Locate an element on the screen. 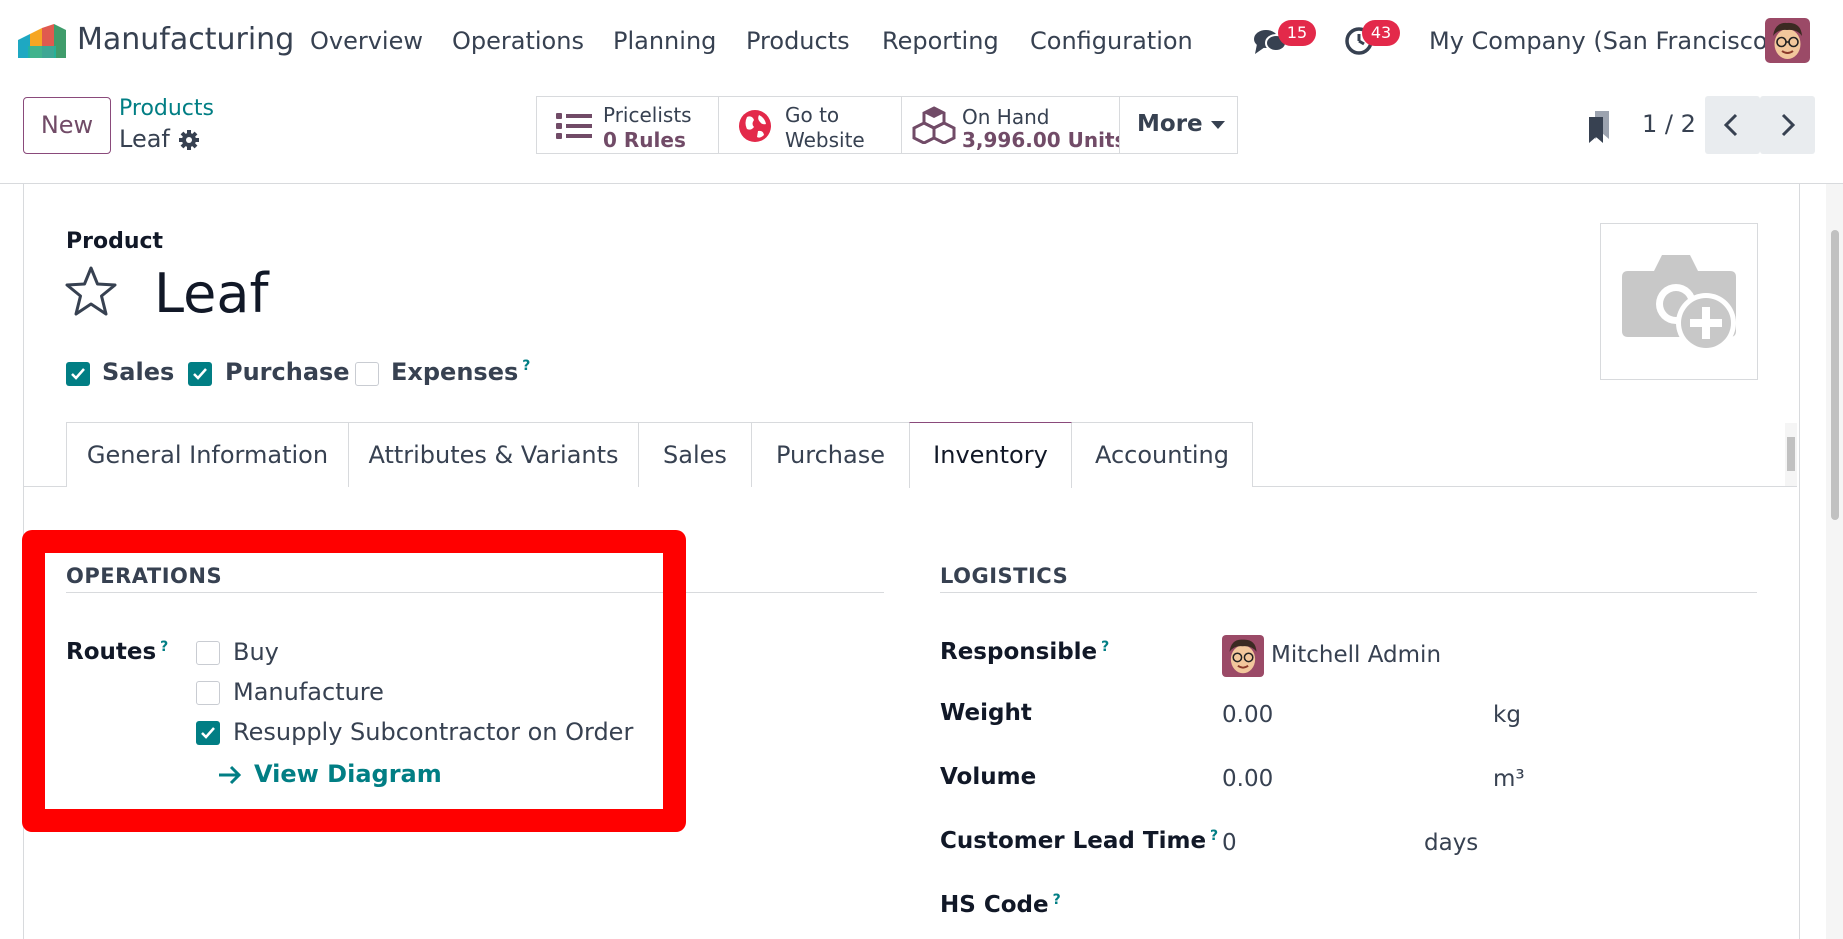 The image size is (1843, 939). chevron-left-icon is located at coordinates (1730, 125).